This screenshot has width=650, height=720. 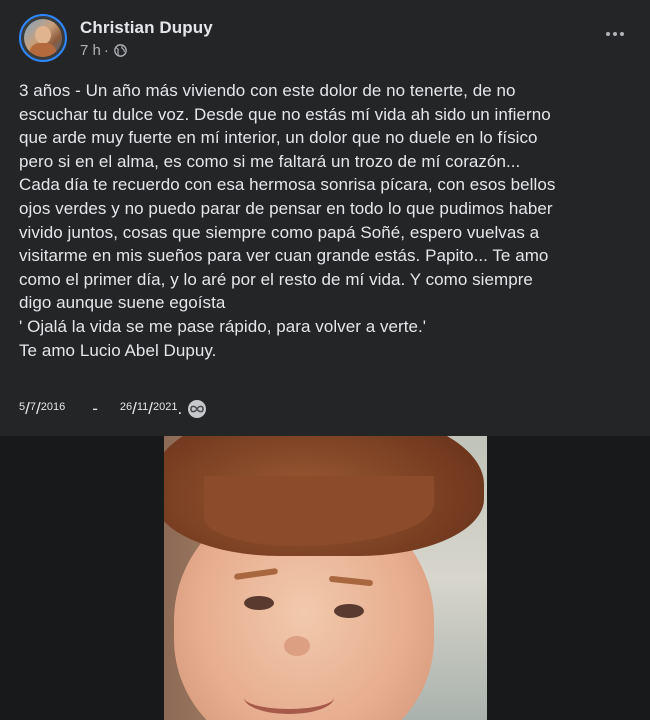 What do you see at coordinates (297, 646) in the screenshot?
I see `nose` at bounding box center [297, 646].